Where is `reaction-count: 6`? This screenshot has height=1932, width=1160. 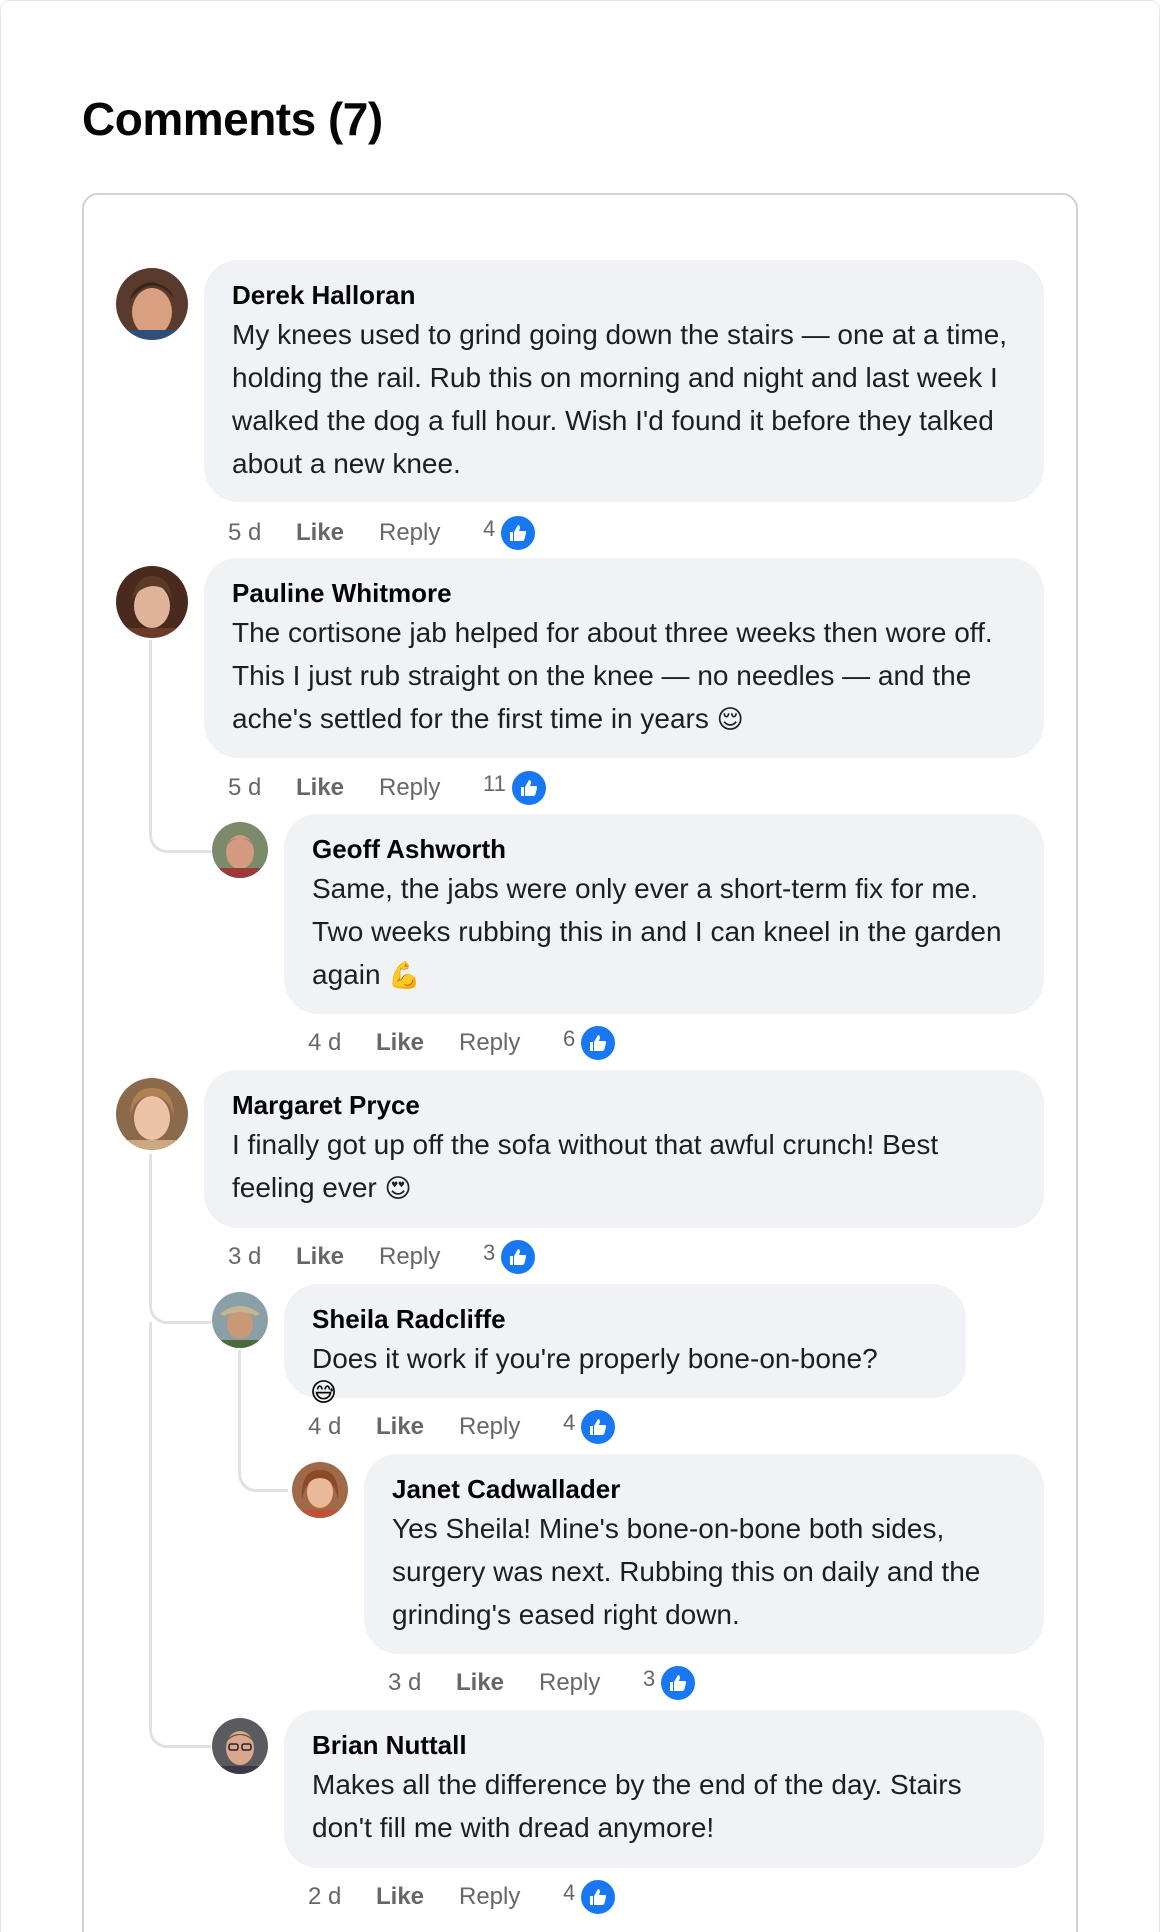
reaction-count: 6 is located at coordinates (592, 1039).